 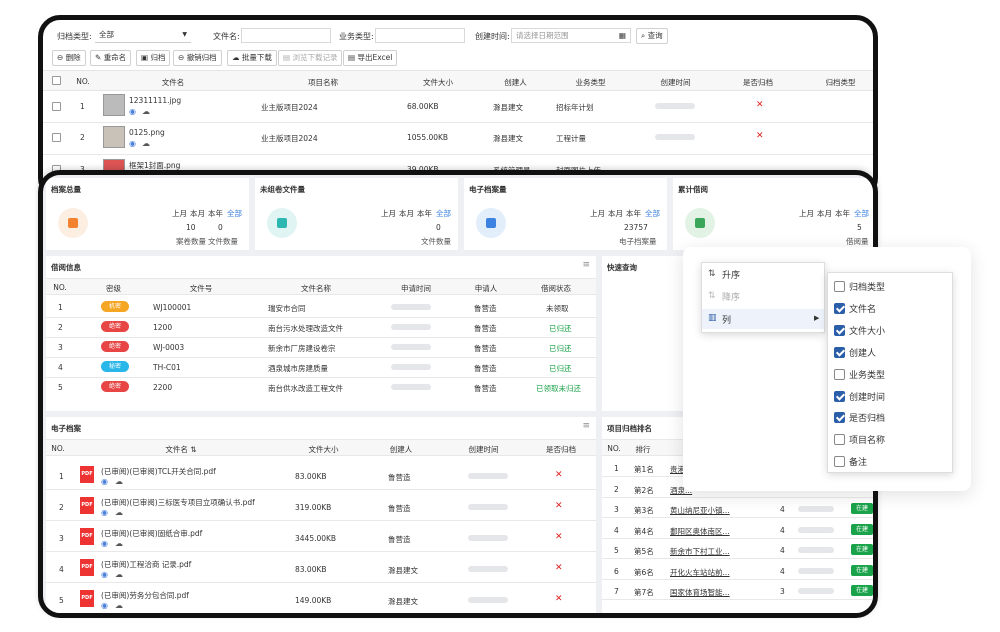 I want to click on download-records-button: ▤ 浏览下载记录, so click(x=310, y=58).